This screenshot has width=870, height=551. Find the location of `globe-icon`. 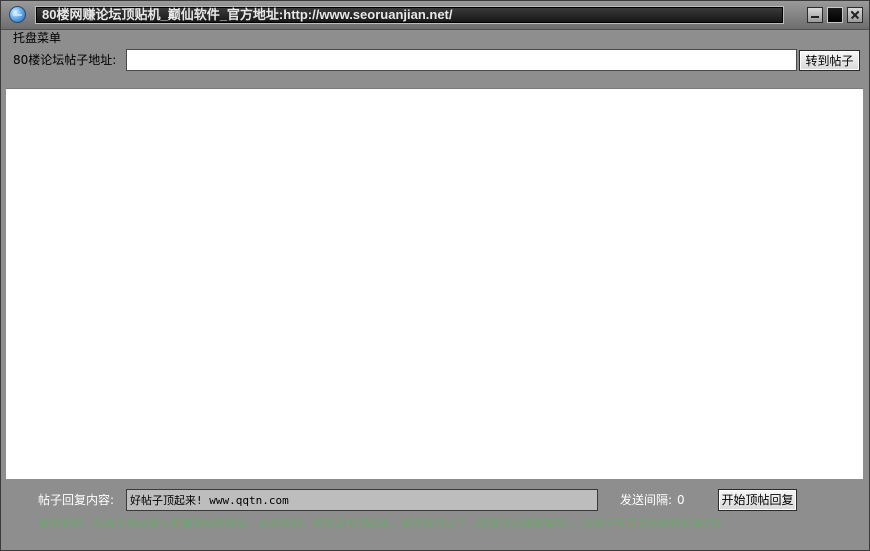

globe-icon is located at coordinates (17, 14).